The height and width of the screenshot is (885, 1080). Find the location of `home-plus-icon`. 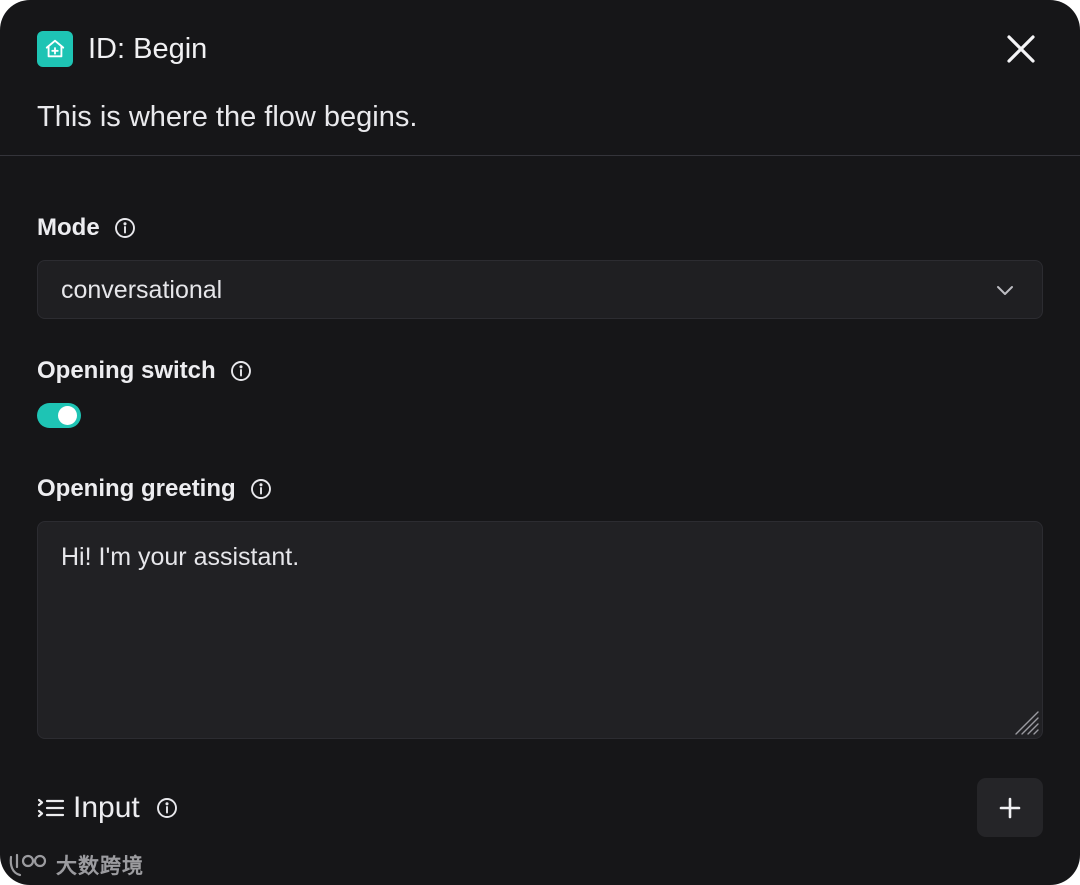

home-plus-icon is located at coordinates (55, 49).